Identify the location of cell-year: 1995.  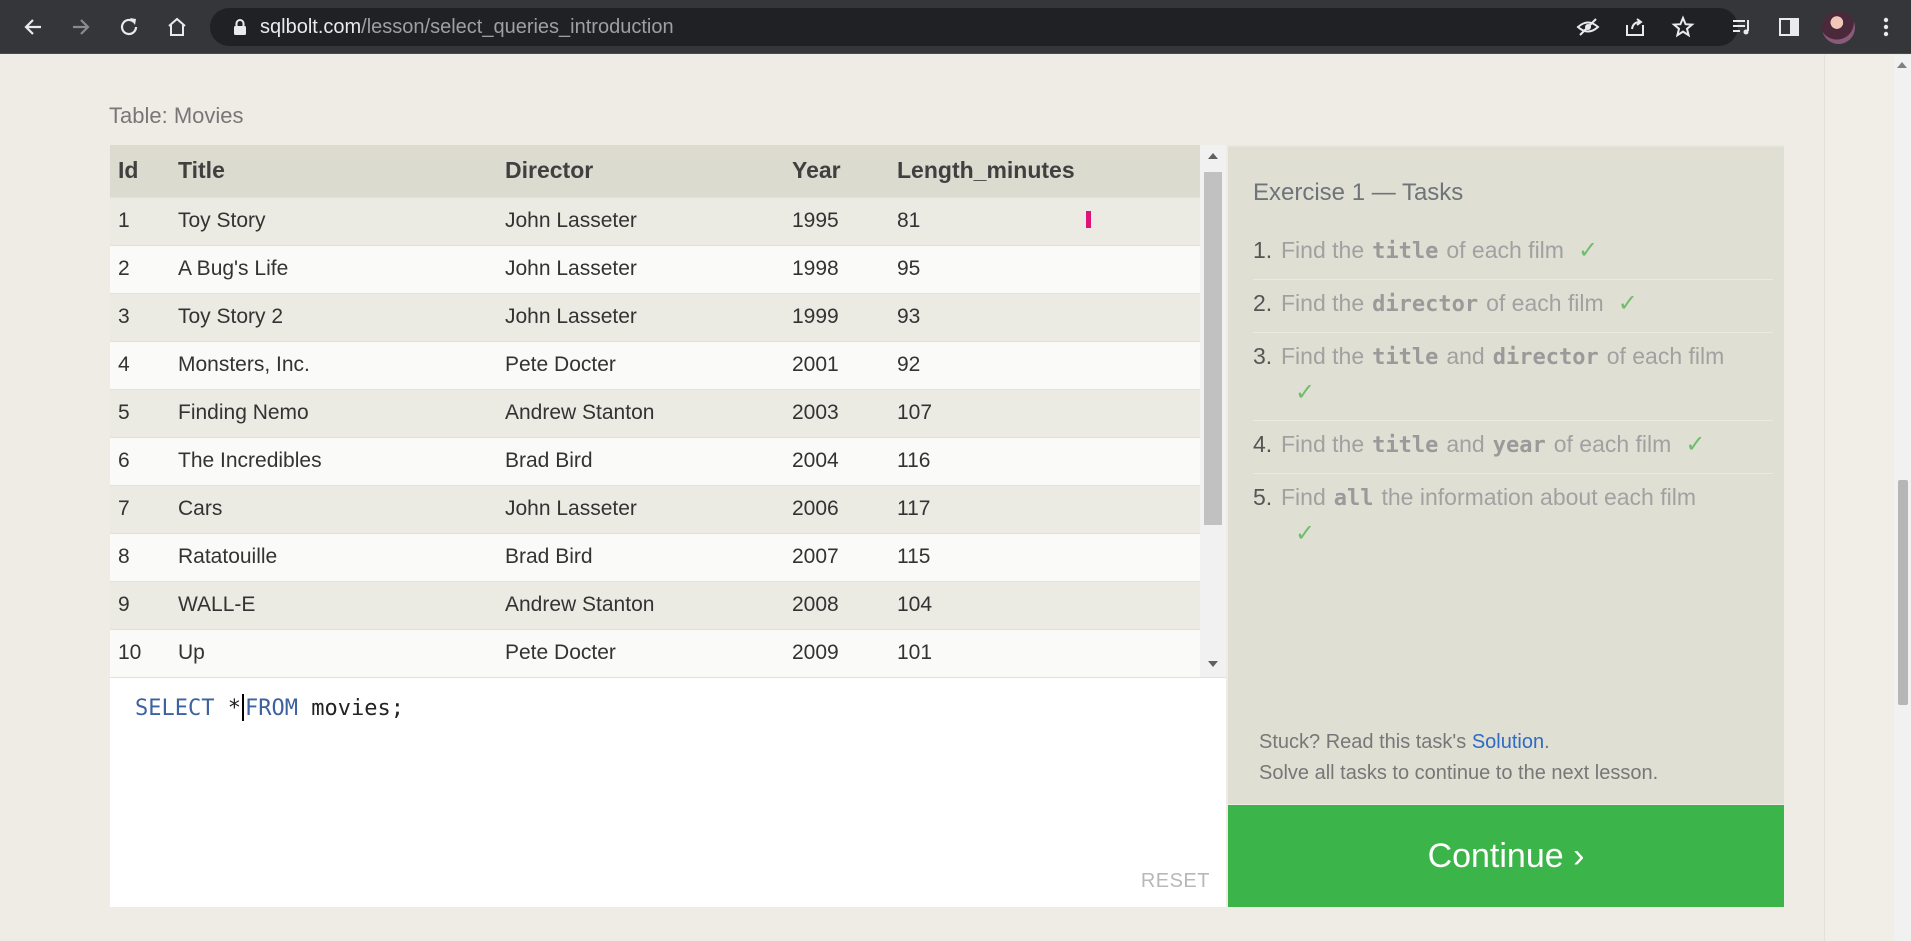
(844, 220).